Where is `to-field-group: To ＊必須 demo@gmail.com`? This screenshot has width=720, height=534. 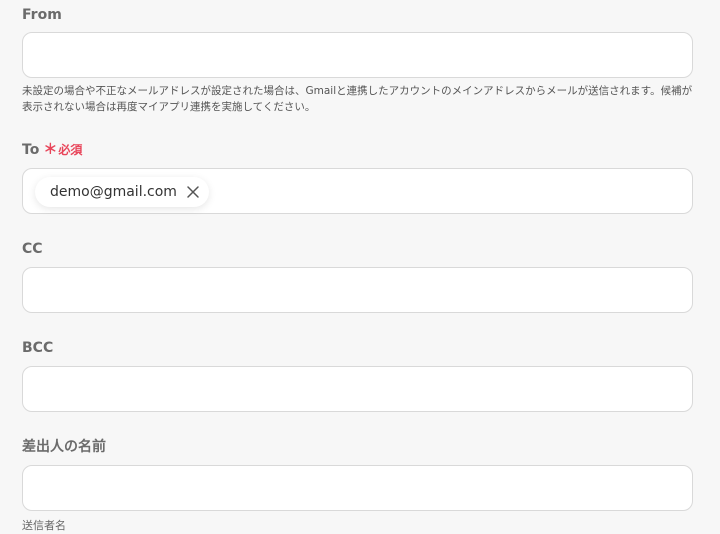
to-field-group: To ＊必須 demo@gmail.com is located at coordinates (357, 177).